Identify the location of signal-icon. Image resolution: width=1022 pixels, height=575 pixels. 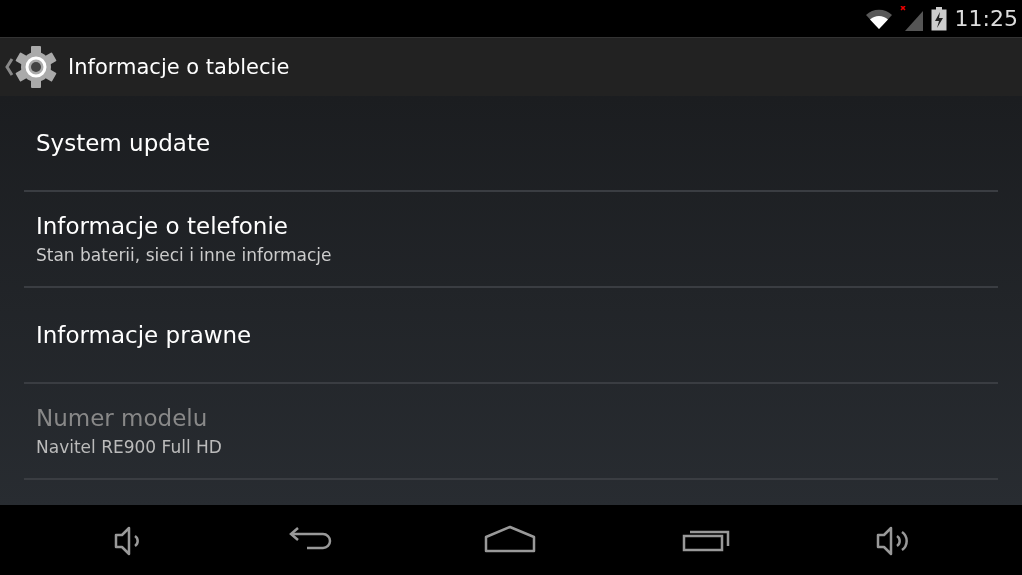
(911, 18).